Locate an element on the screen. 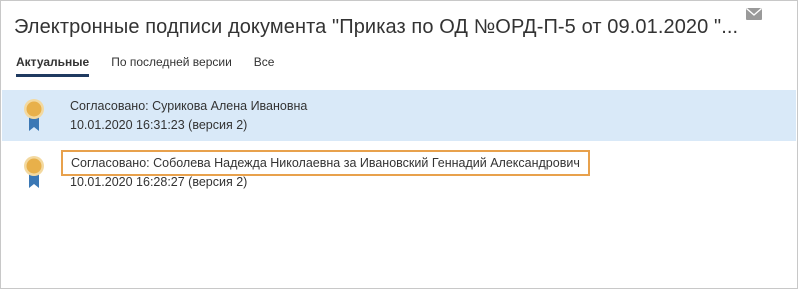 This screenshot has width=798, height=289. tab-all: Все is located at coordinates (264, 66).